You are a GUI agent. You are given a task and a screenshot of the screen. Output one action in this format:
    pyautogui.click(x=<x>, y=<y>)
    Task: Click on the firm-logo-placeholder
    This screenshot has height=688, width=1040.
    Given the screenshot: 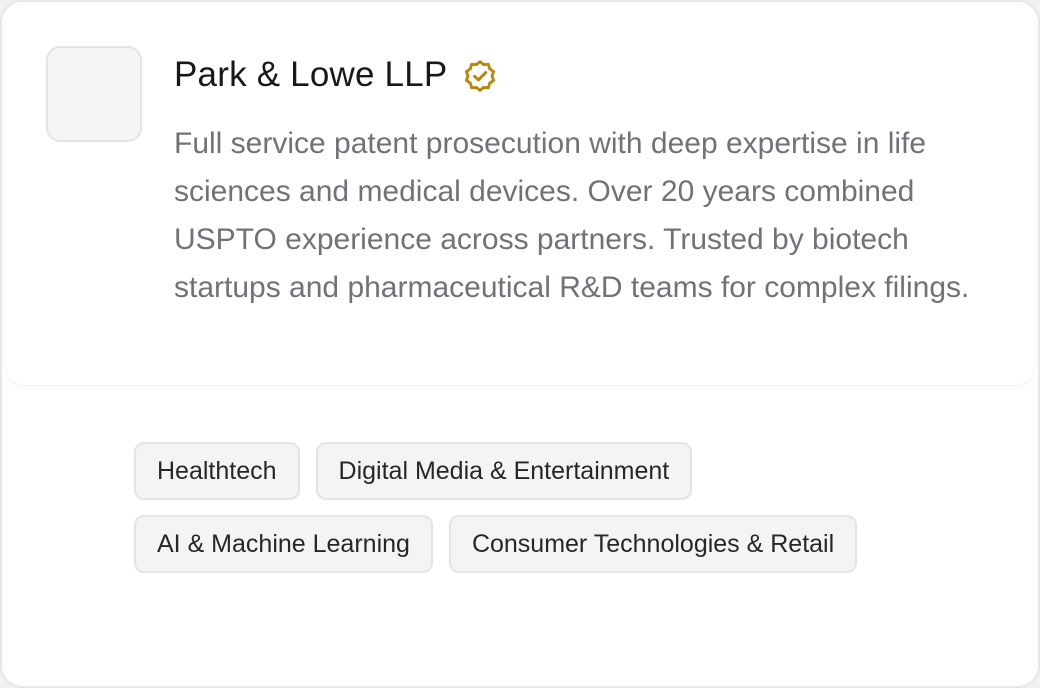 What is the action you would take?
    pyautogui.click(x=94, y=94)
    